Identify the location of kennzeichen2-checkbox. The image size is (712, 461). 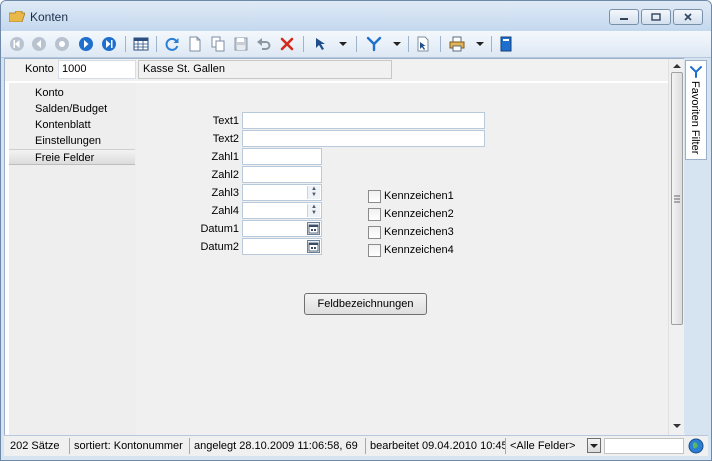
(374, 214).